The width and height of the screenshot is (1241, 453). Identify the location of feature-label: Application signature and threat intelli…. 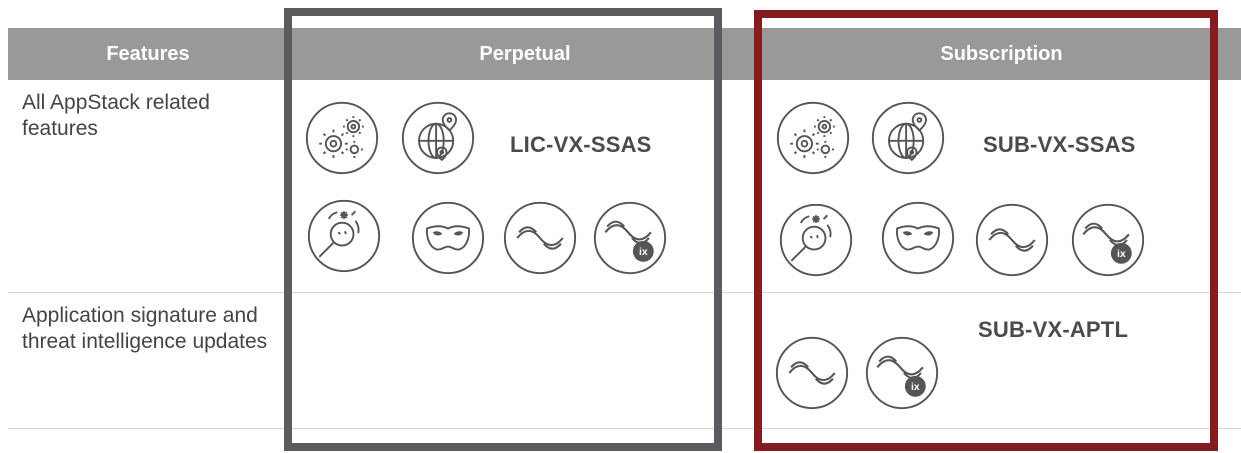
(145, 328).